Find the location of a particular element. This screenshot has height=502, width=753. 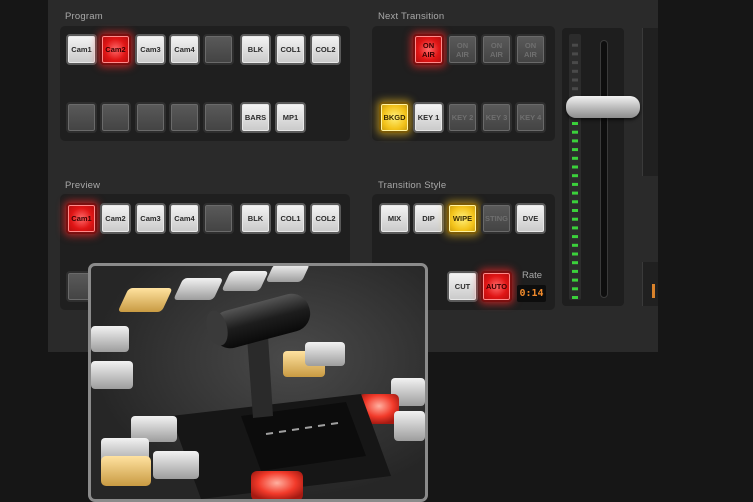

program-bars-button: BARS is located at coordinates (255, 117).